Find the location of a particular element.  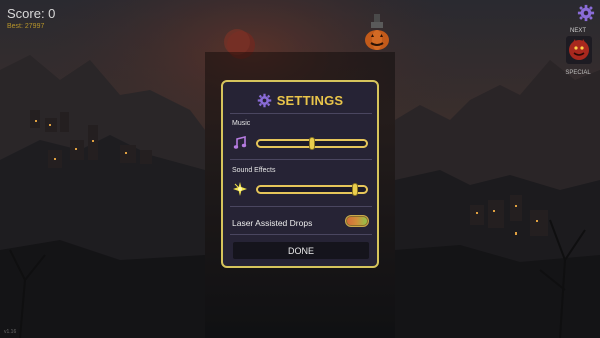

music-volume-slider is located at coordinates (312, 143).